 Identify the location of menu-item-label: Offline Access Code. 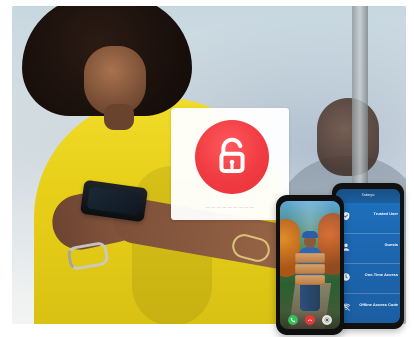
(378, 304).